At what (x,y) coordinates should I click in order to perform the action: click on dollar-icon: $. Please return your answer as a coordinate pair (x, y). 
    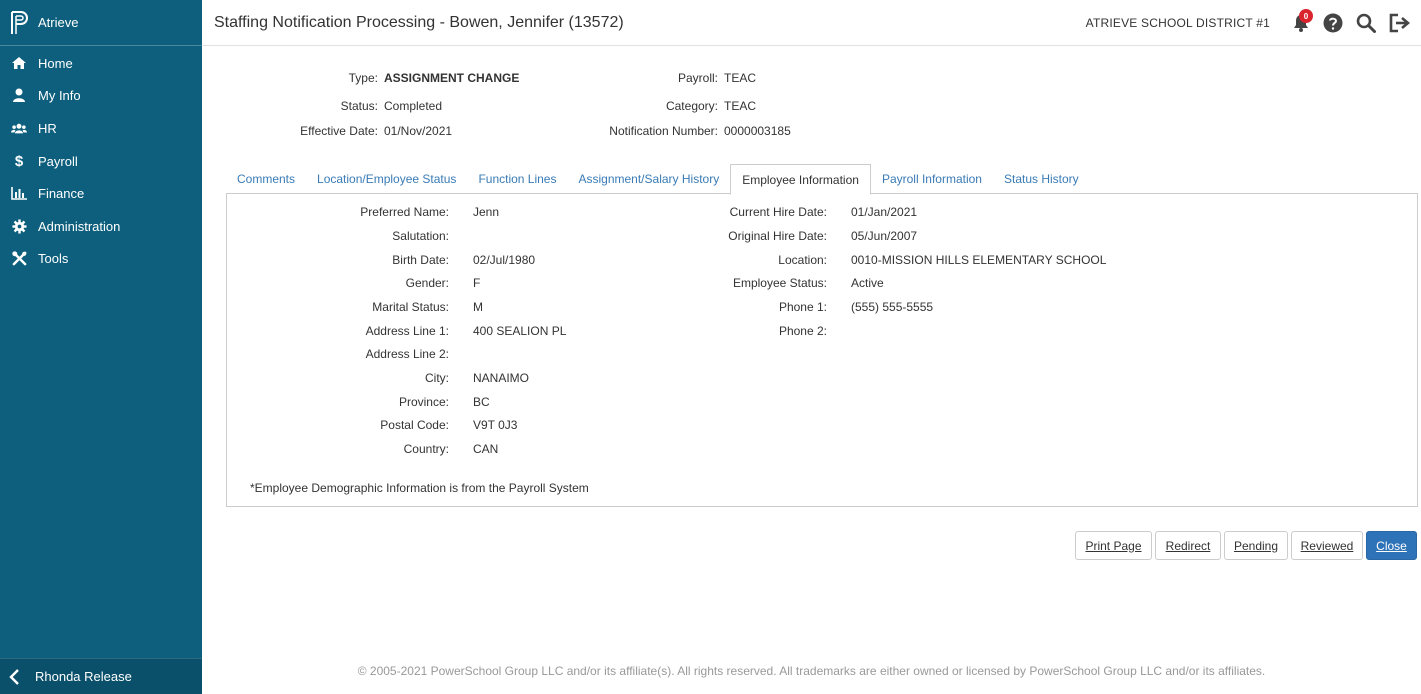
    Looking at the image, I should click on (19, 161).